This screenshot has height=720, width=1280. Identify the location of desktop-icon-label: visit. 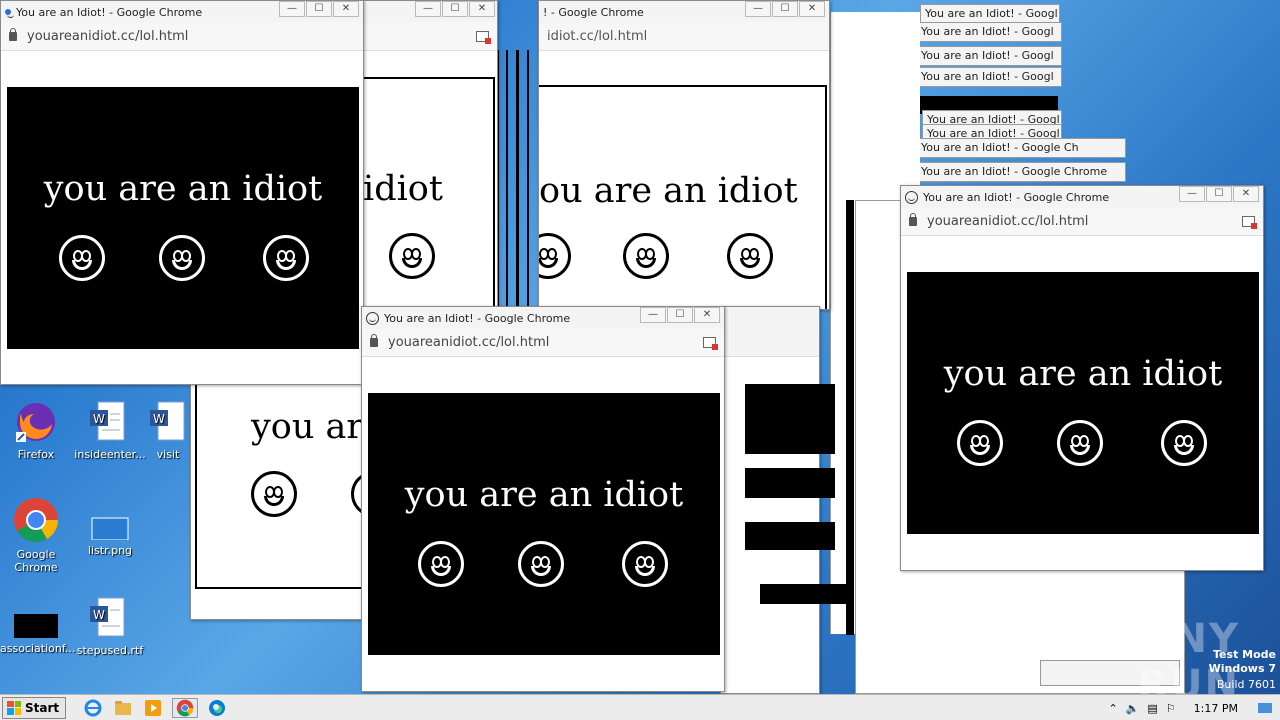
(168, 454).